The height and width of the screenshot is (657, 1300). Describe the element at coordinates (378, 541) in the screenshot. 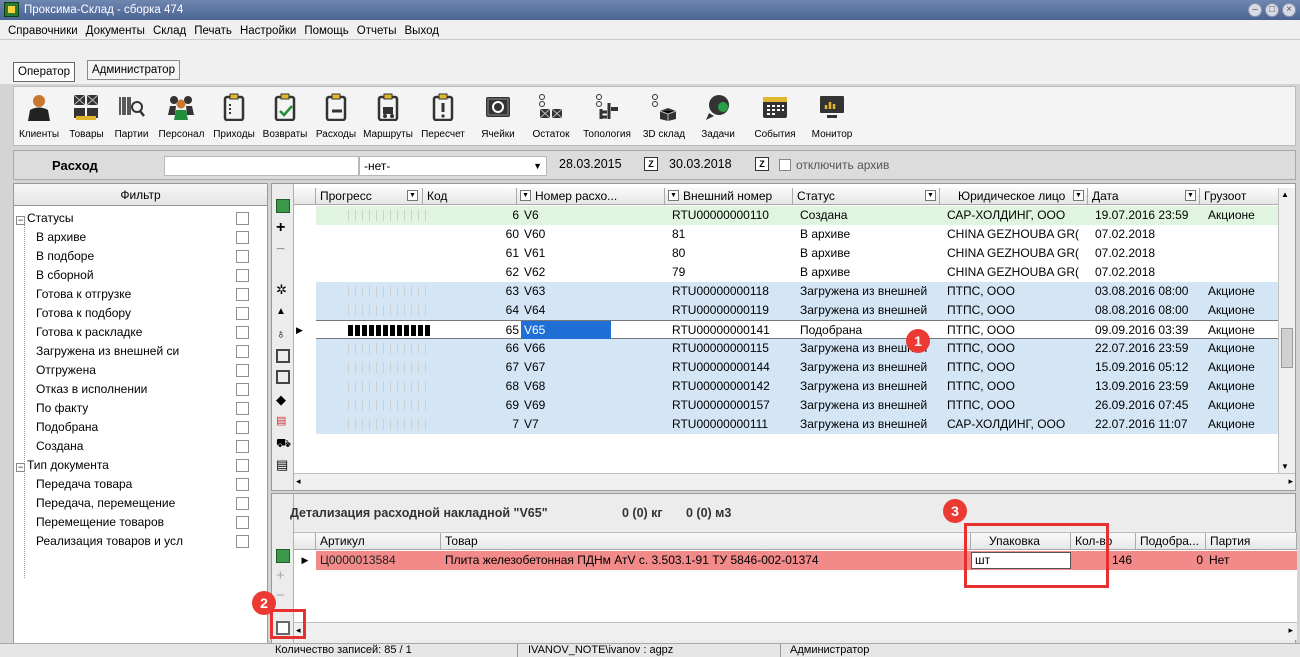

I see `column-header-article: Артикул` at that location.